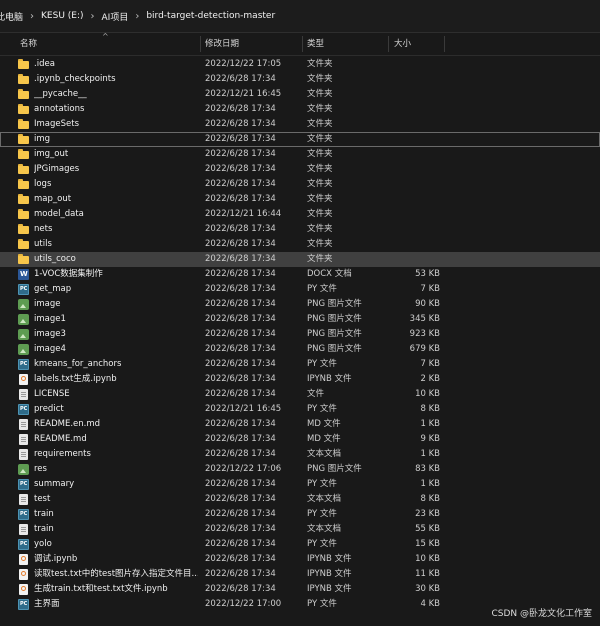  Describe the element at coordinates (329, 379) in the screenshot. I see `file-type: IPYNB 文件` at that location.